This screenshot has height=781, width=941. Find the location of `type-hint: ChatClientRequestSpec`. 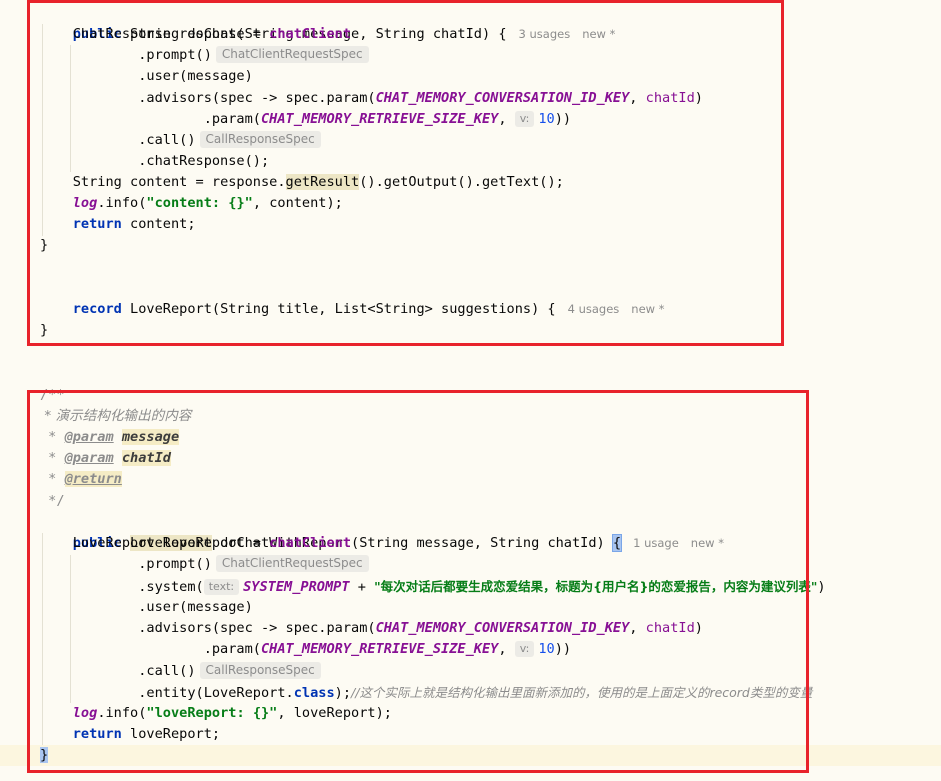

type-hint: ChatClientRequestSpec is located at coordinates (292, 563).